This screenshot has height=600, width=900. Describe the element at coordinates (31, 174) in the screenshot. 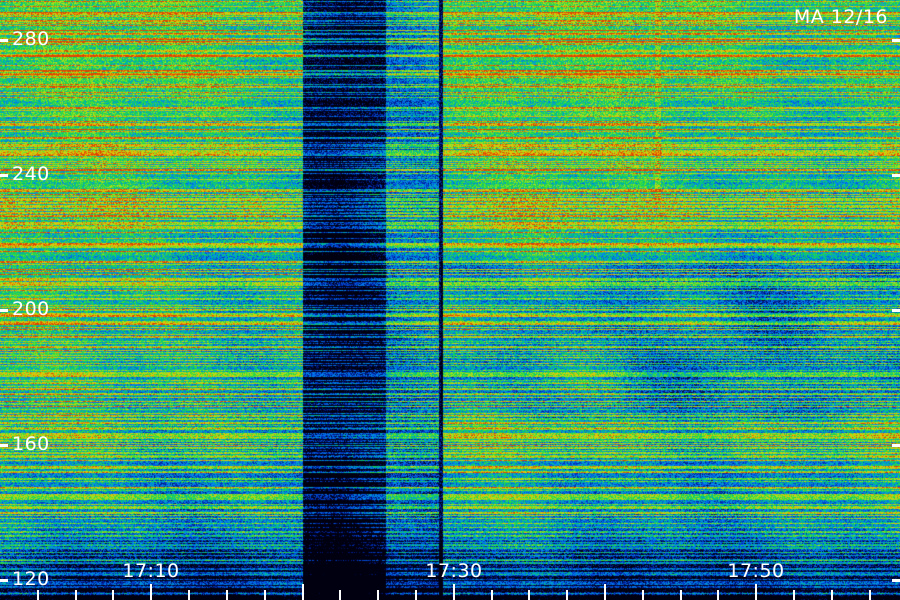

I see `y-tick-label: 240` at that location.